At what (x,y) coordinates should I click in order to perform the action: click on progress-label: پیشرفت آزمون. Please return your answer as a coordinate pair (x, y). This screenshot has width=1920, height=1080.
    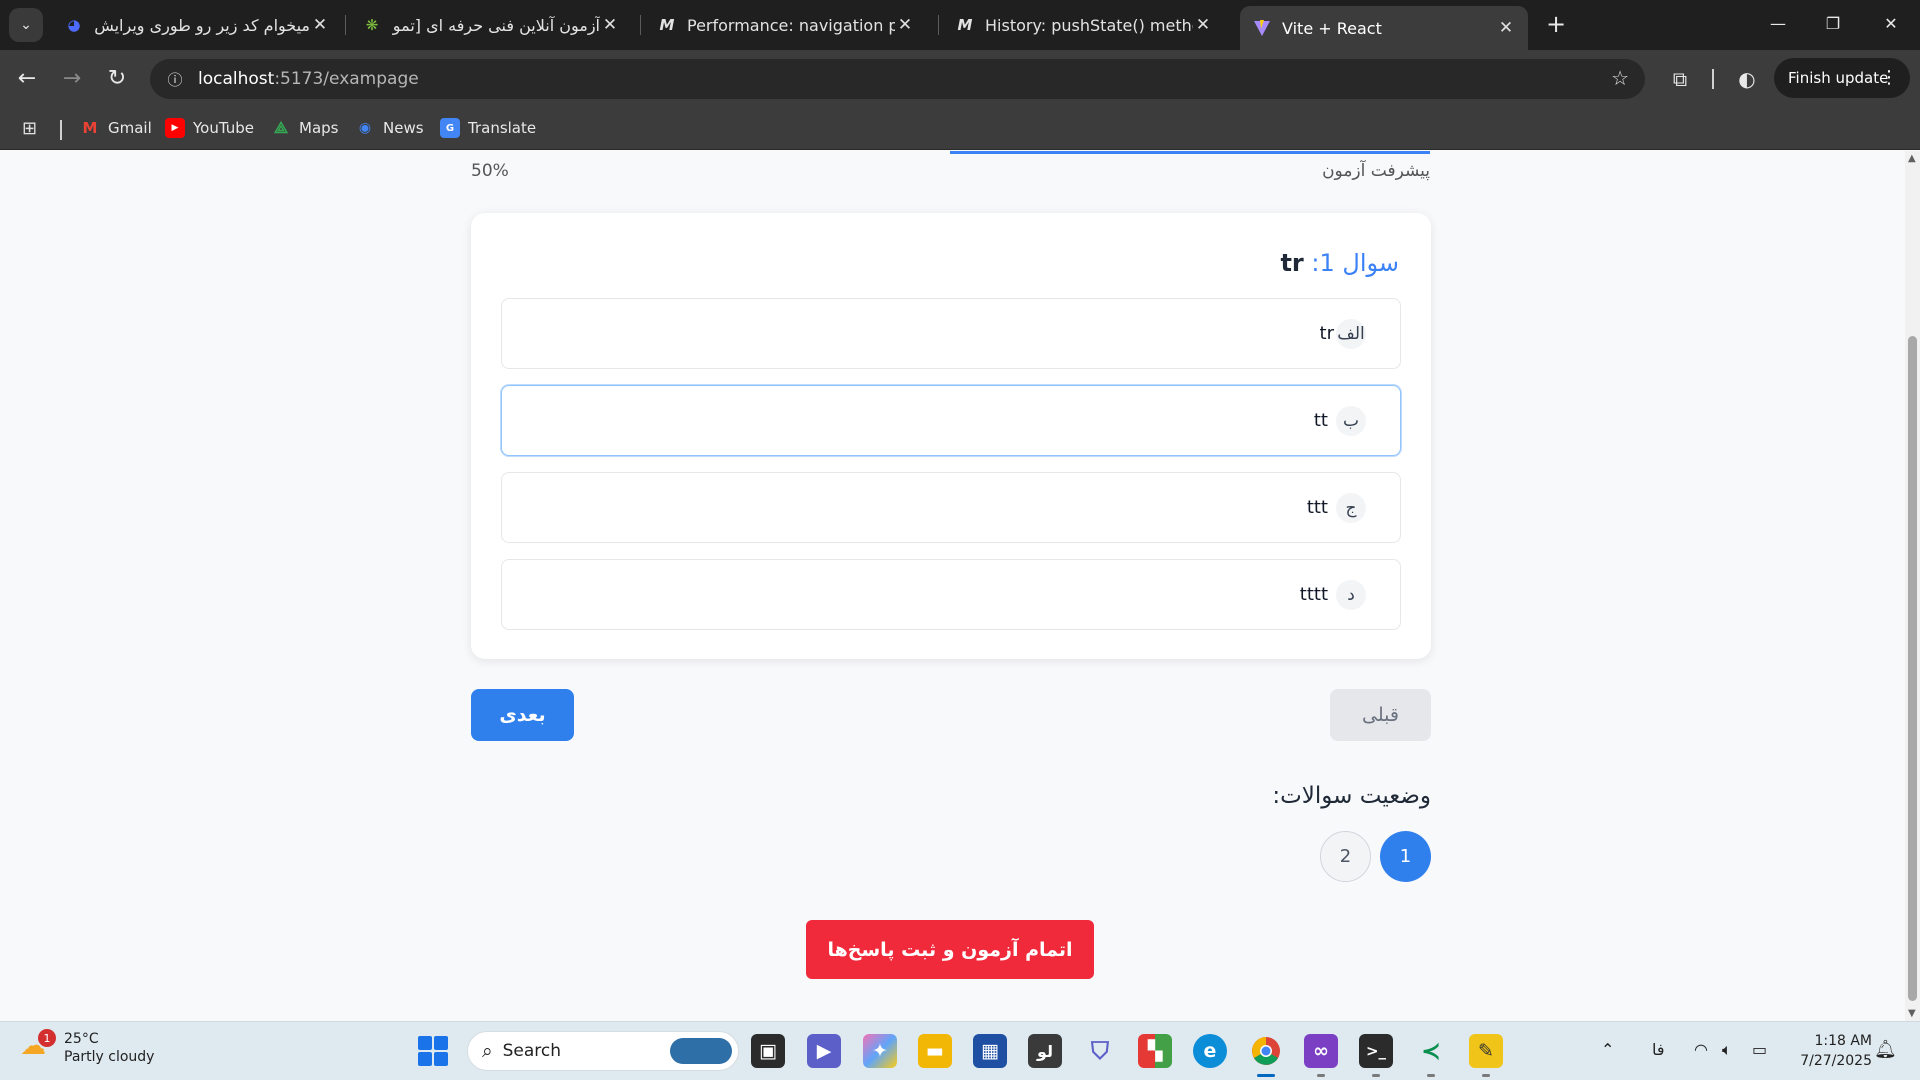
    Looking at the image, I should click on (1376, 171).